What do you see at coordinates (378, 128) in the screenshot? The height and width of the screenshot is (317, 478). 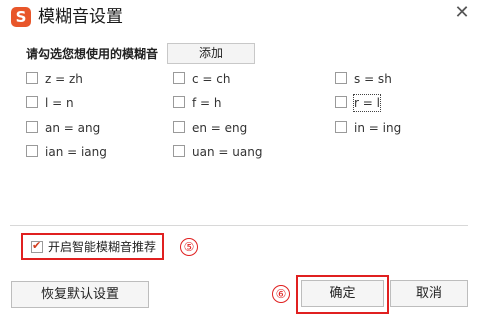 I see `option-label: in = ing` at bounding box center [378, 128].